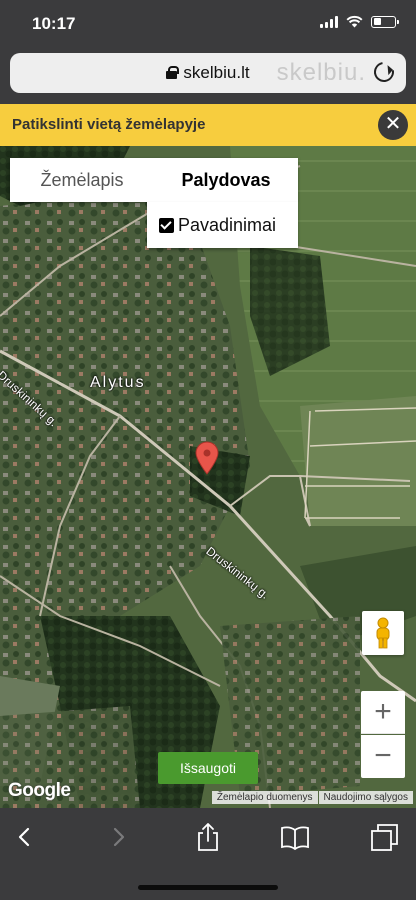  I want to click on pegman-icon, so click(383, 633).